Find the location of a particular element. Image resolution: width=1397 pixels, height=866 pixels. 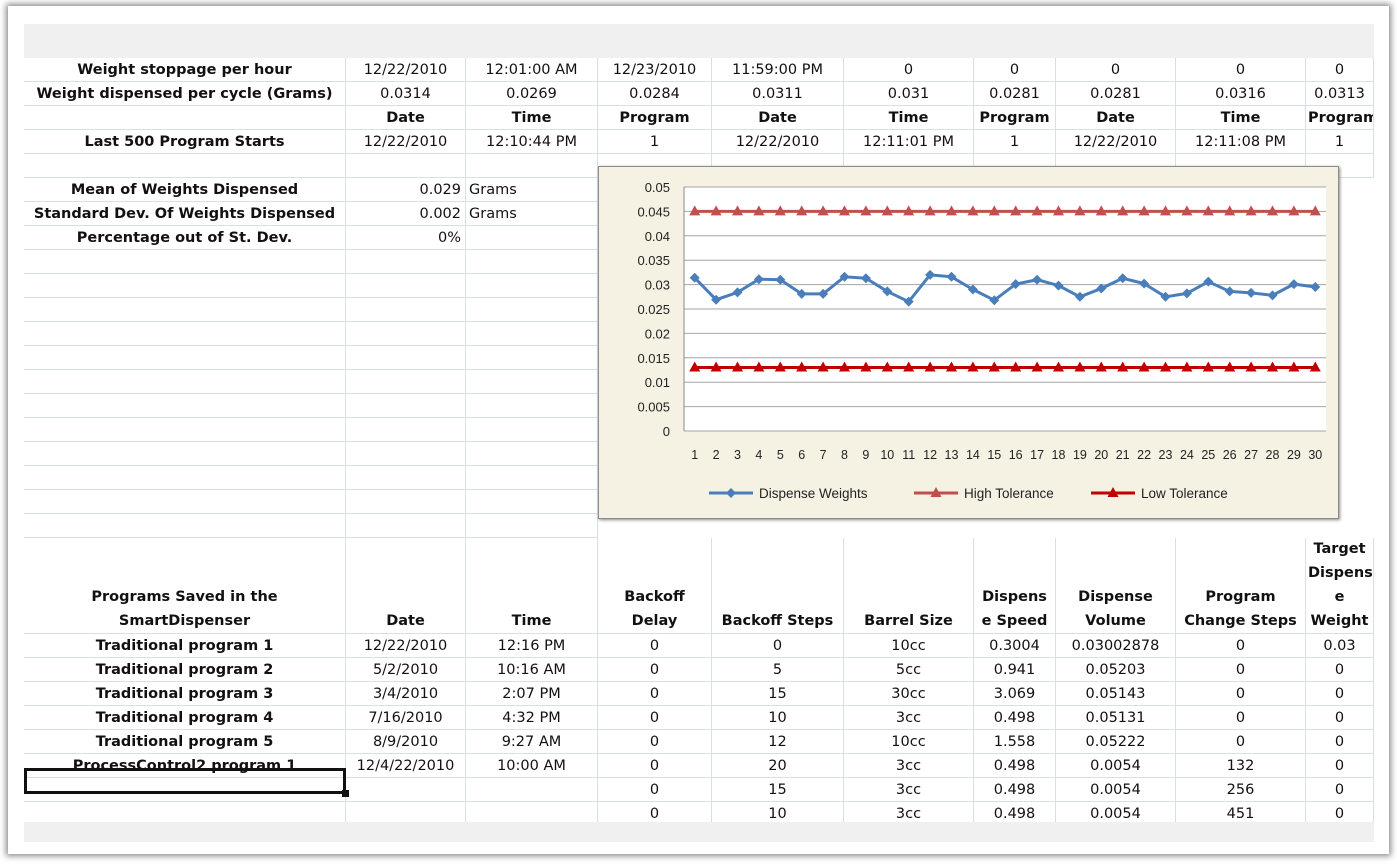

cell-r9-c2 is located at coordinates (532, 286).